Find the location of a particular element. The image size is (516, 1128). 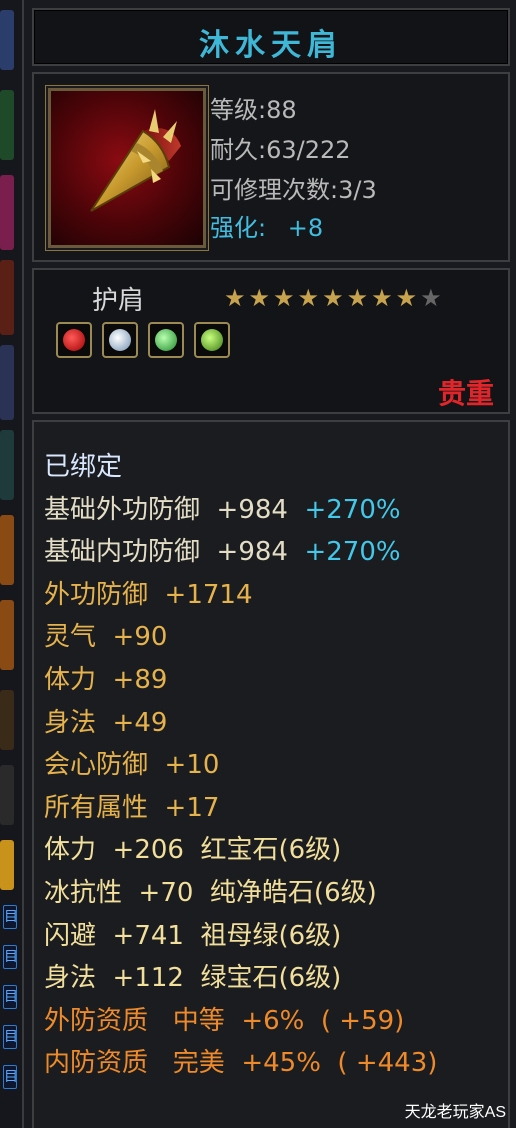

left-sidebar-strip: 目 目 目 目 目 is located at coordinates (11, 564).